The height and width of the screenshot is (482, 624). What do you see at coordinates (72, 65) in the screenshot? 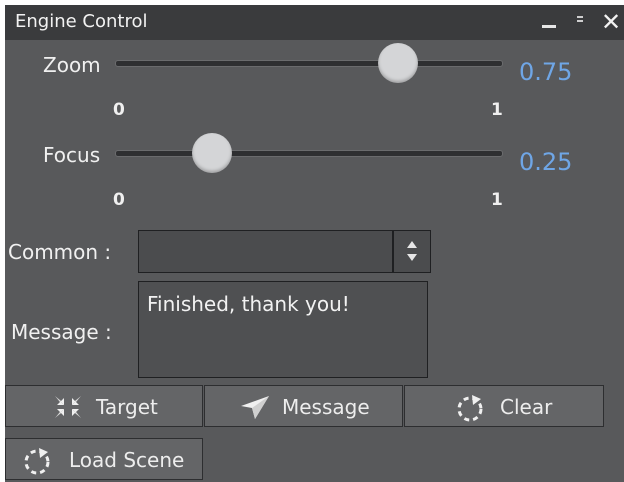
I see `zoom-label: Zoom` at bounding box center [72, 65].